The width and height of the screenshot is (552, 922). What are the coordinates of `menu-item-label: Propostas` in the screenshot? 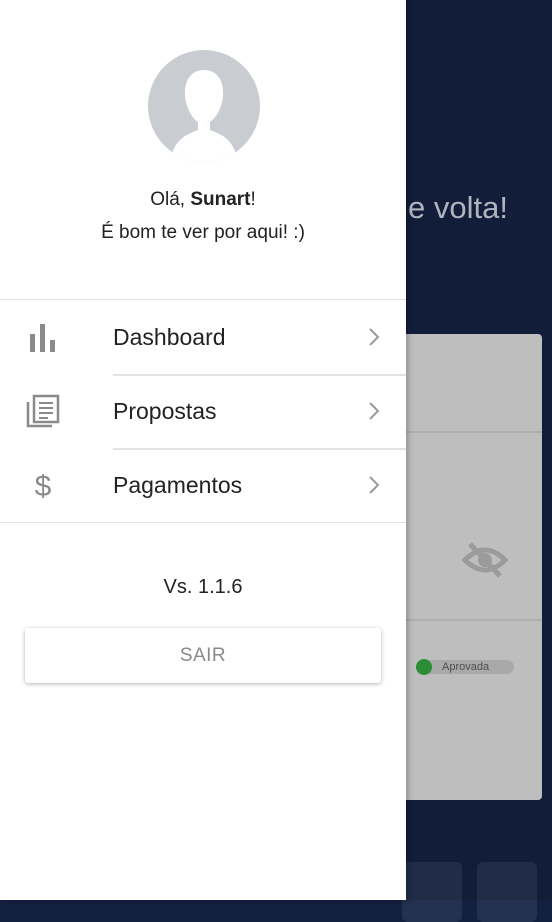 It's located at (165, 411).